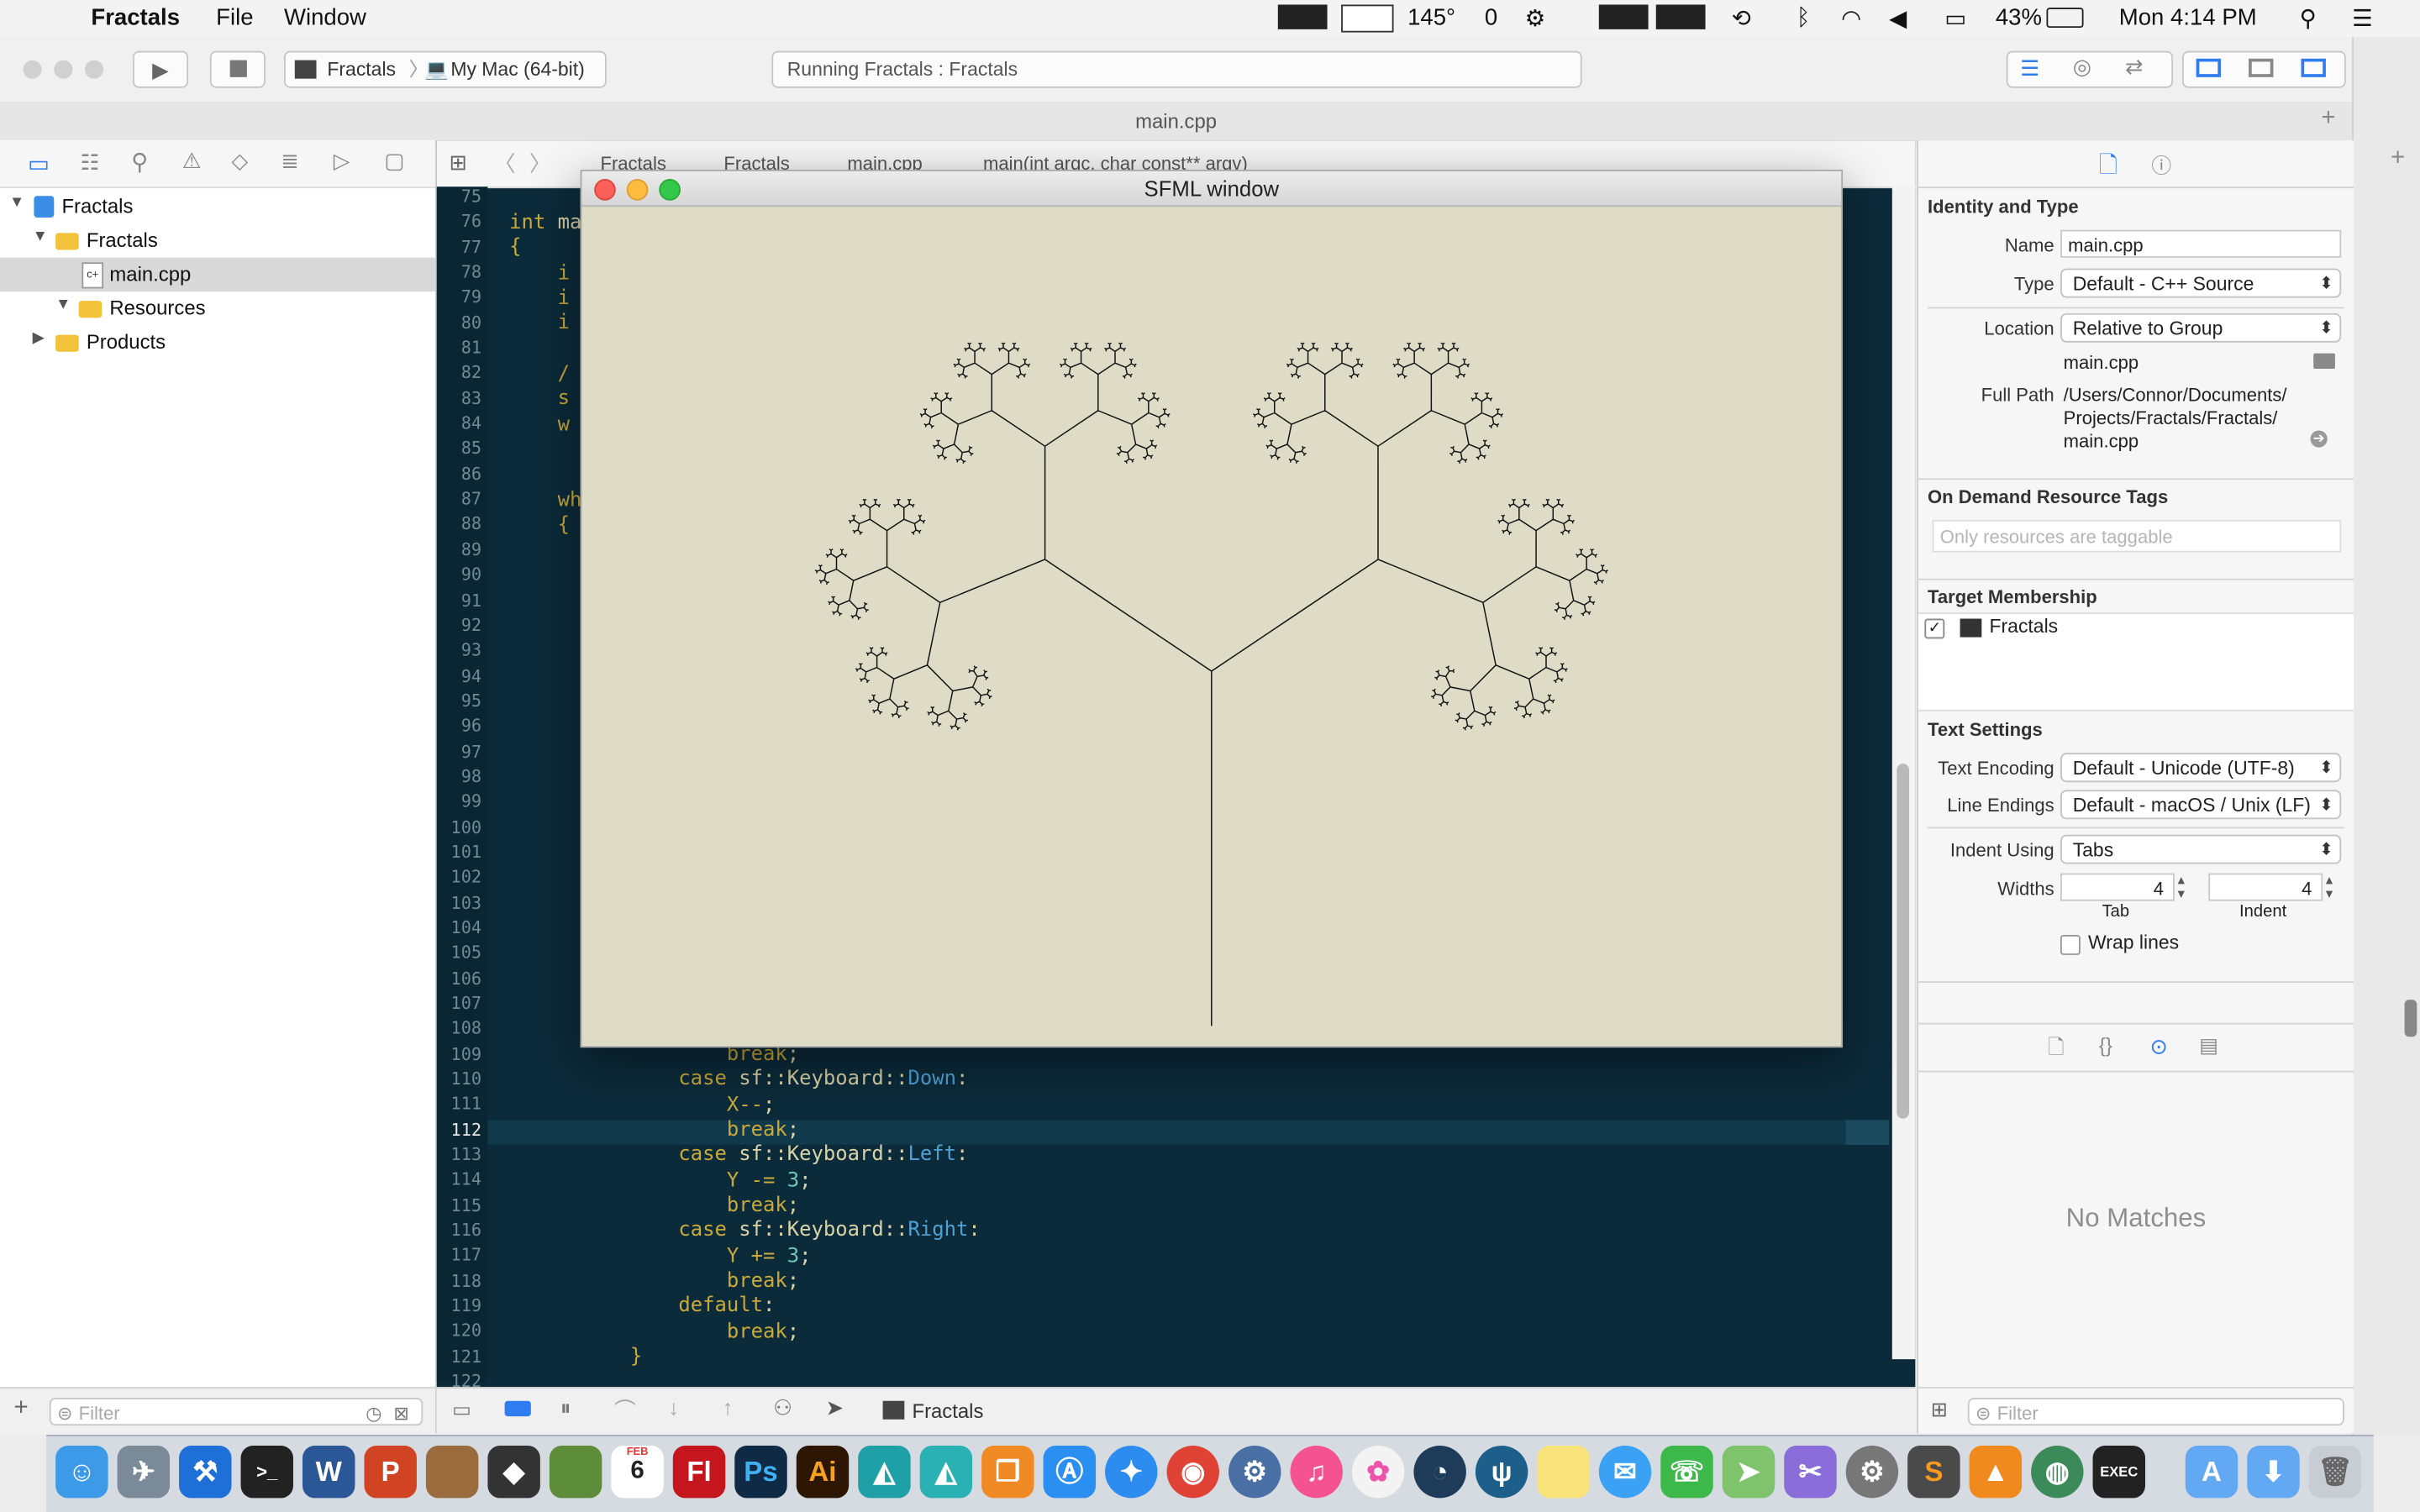  I want to click on scheme-selector: Fractals 〉 💻 My Mac (64-bit), so click(445, 69).